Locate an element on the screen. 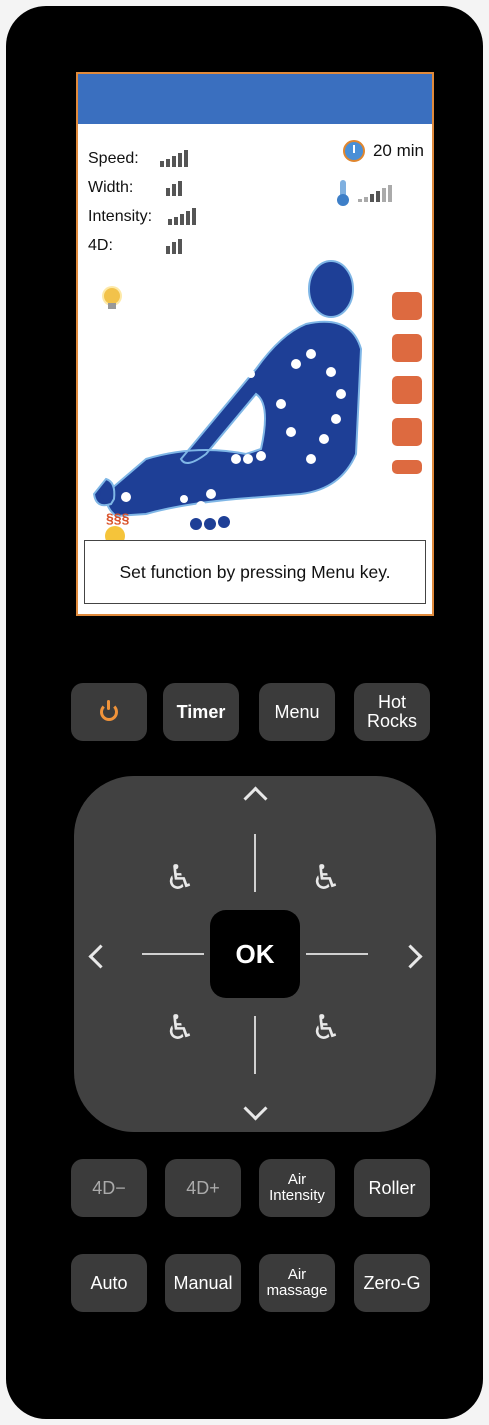 This screenshot has width=489, height=1425. temperature-level-bars is located at coordinates (375, 193).